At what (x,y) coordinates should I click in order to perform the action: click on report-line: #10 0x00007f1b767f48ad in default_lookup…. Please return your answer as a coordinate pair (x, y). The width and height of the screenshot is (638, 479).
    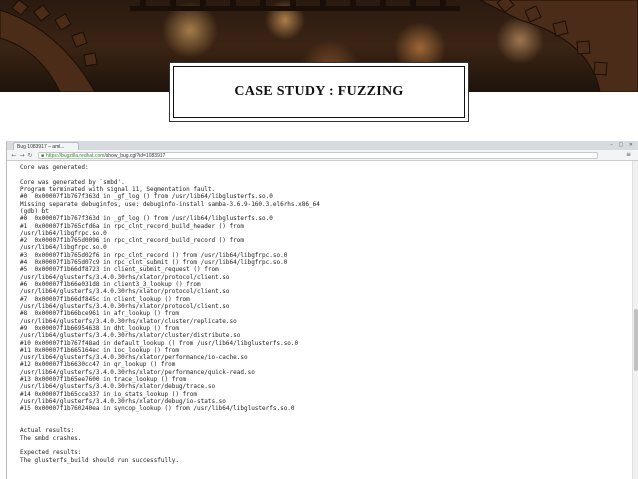
    Looking at the image, I should click on (159, 343).